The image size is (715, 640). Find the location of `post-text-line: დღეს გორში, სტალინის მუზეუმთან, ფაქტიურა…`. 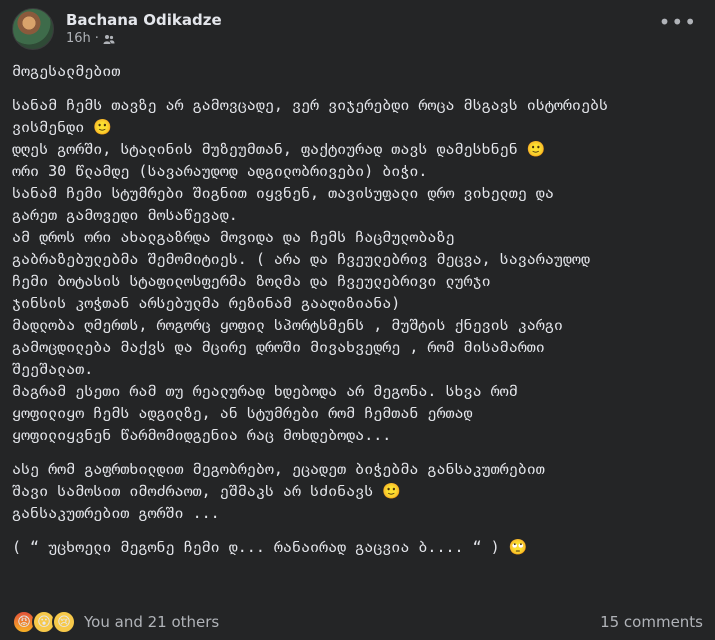

post-text-line: დღეს გორში, სტალინის მუზეუმთან, ფაქტიურა… is located at coordinates (279, 149).